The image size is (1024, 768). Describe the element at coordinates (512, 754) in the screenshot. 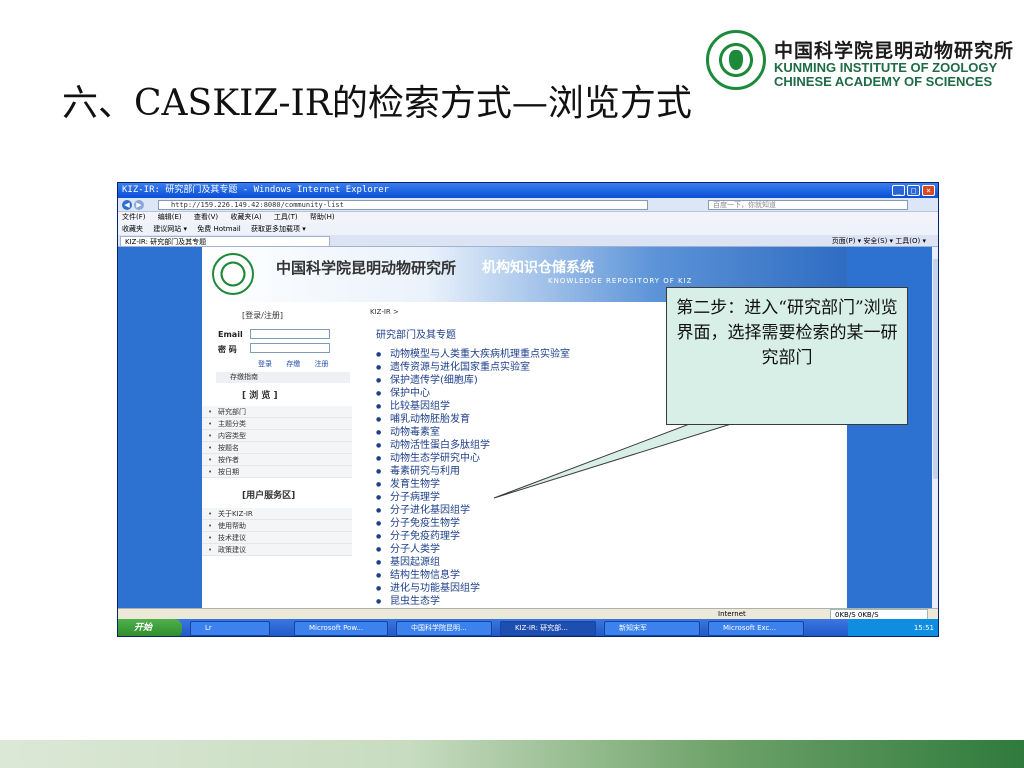

I see `footer-band` at that location.